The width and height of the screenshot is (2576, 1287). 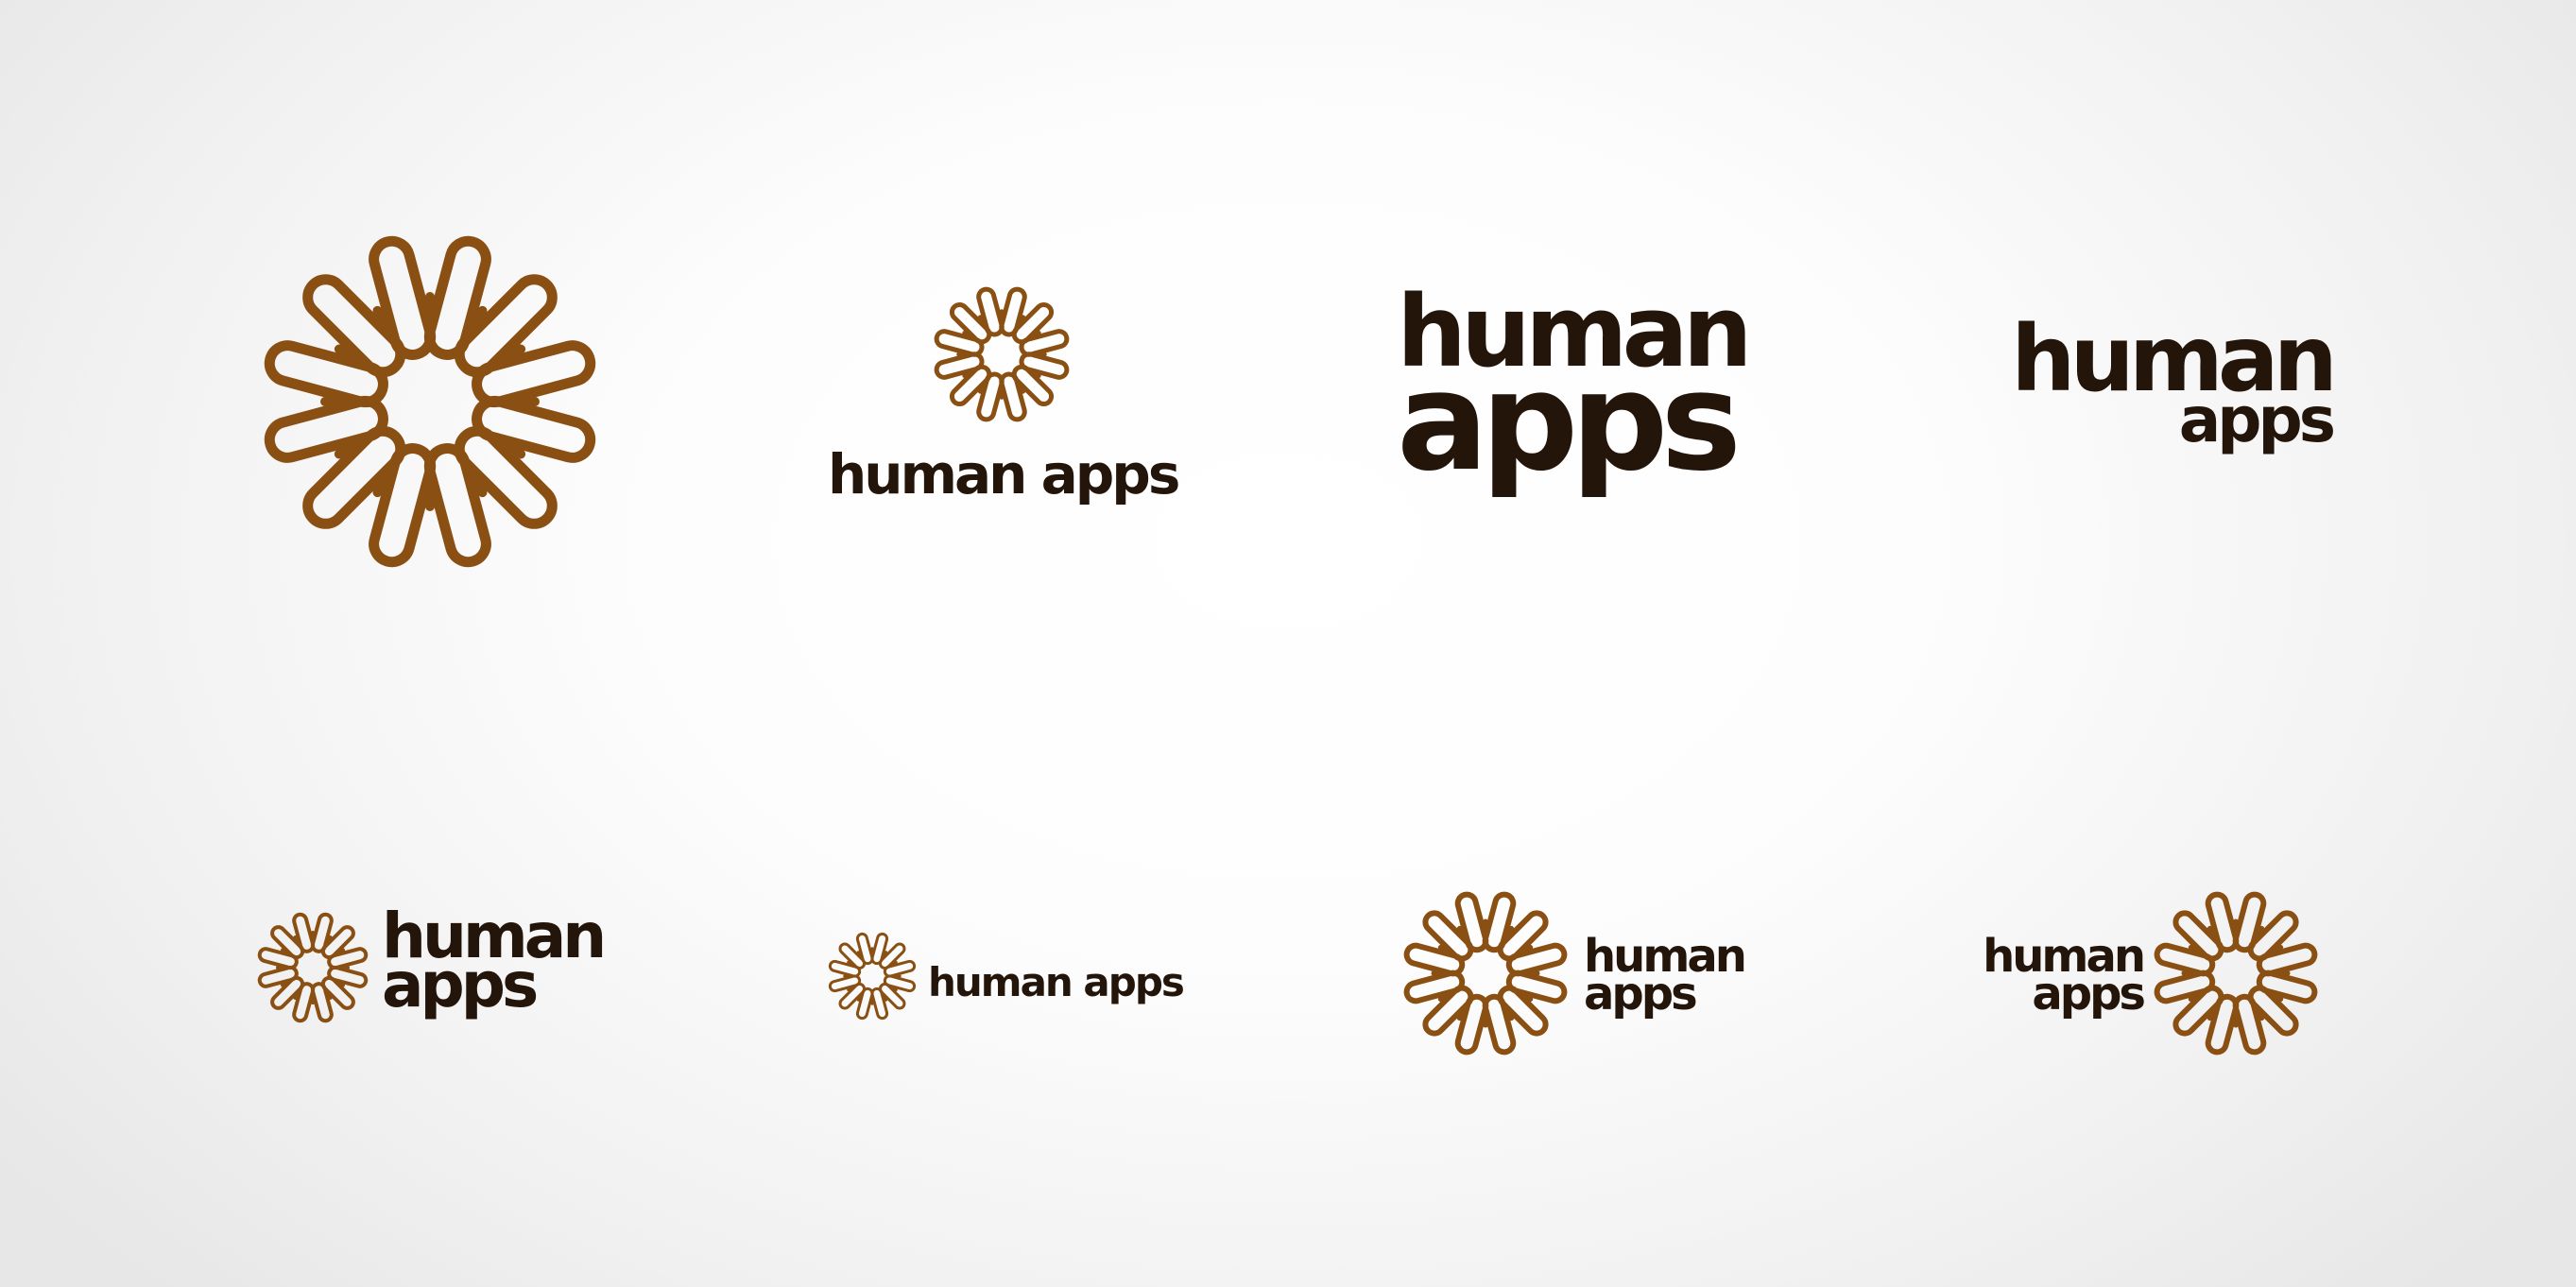 What do you see at coordinates (2152, 973) in the screenshot?
I see `logo-wordmark-left-symbol-right: human apps` at bounding box center [2152, 973].